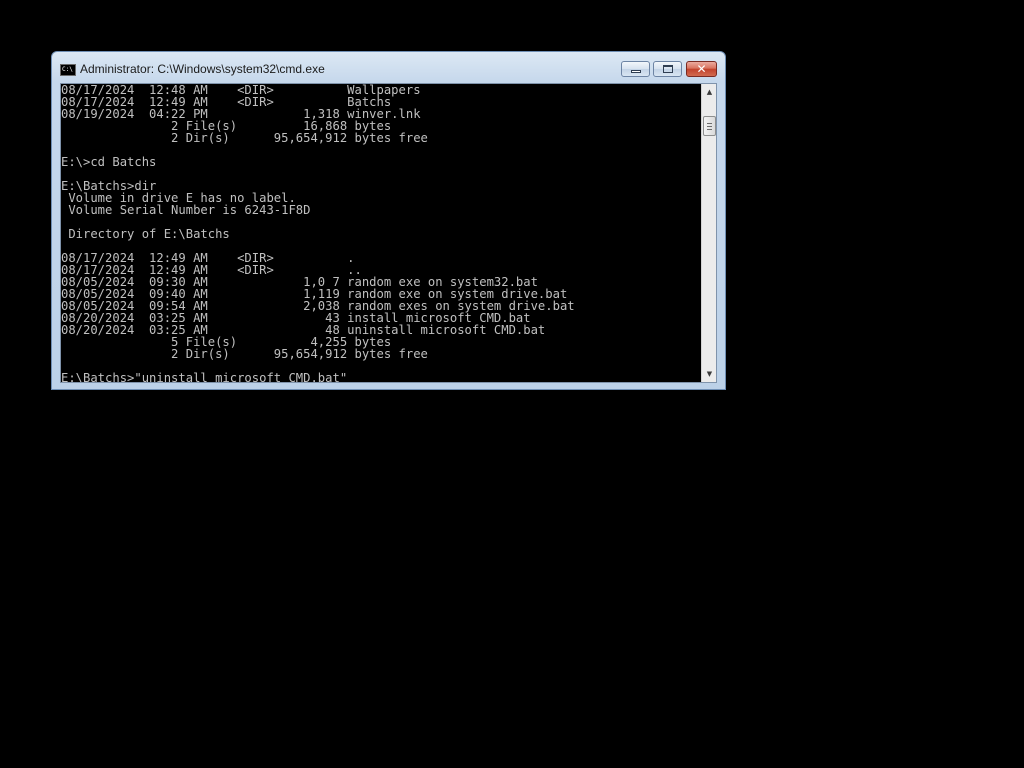 Image resolution: width=1024 pixels, height=768 pixels. What do you see at coordinates (636, 71) in the screenshot?
I see `minimize-icon` at bounding box center [636, 71].